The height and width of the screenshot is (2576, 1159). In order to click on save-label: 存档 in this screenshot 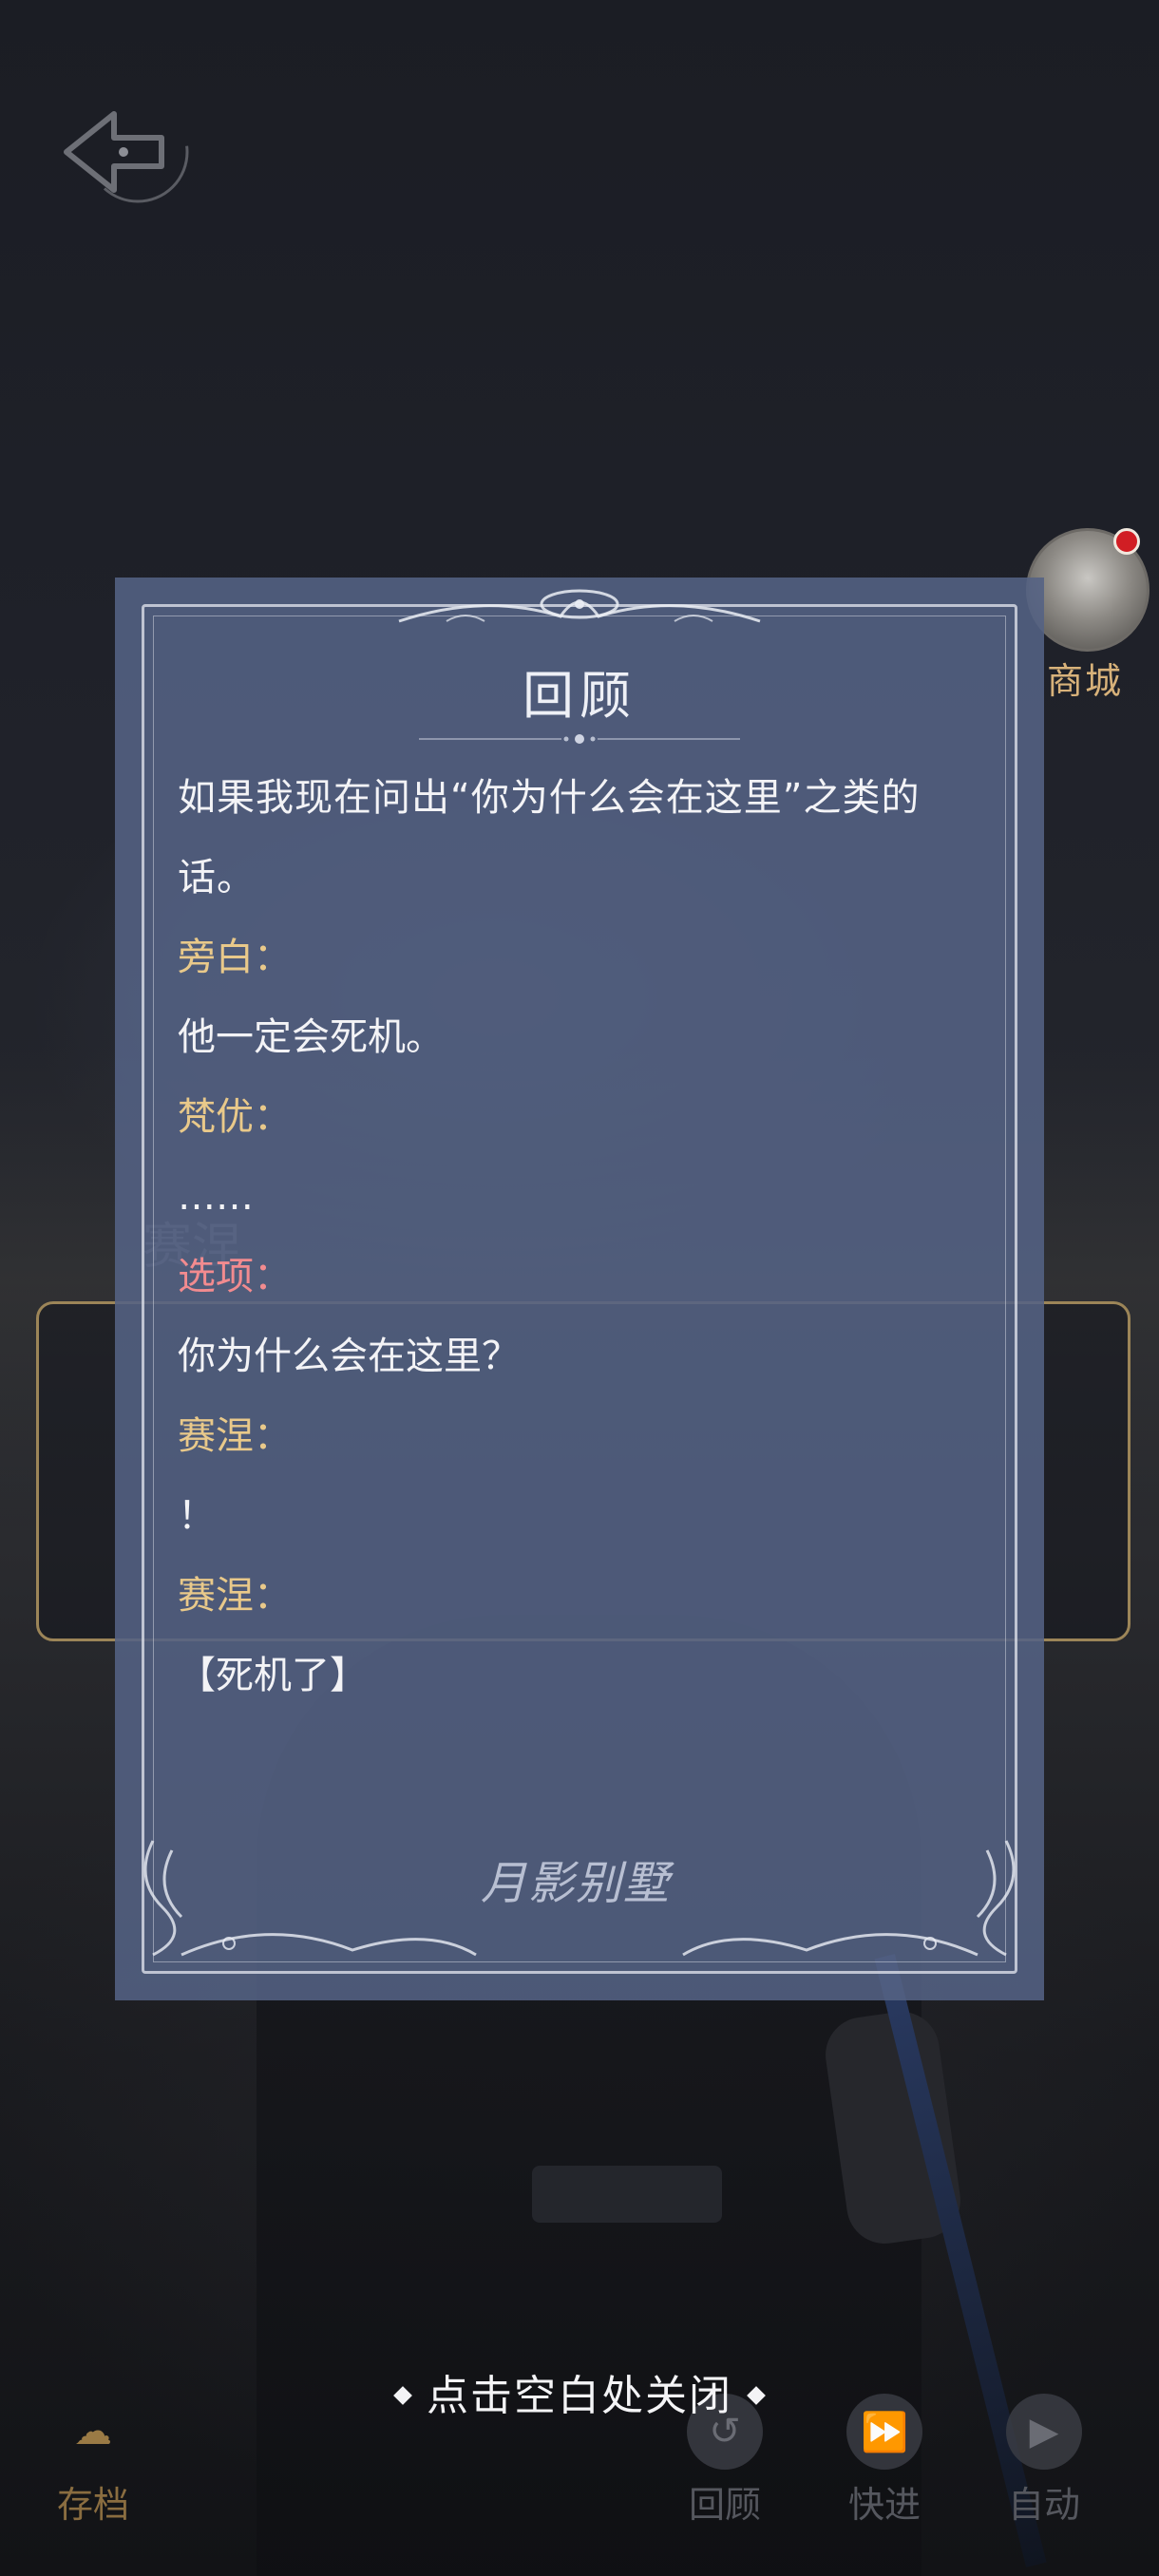, I will do `click(92, 2505)`.